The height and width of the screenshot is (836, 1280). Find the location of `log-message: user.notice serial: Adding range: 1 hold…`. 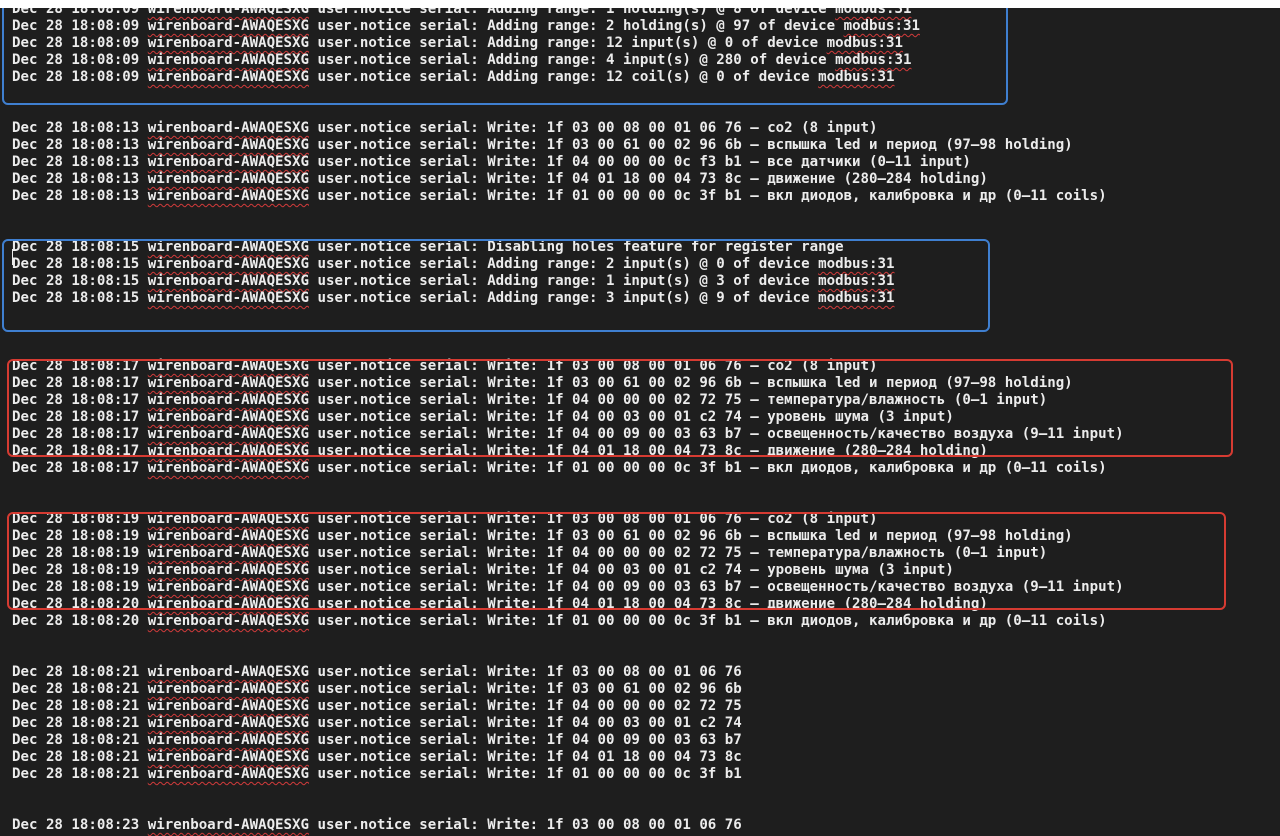

log-message: user.notice serial: Adding range: 1 hold… is located at coordinates (572, 12).